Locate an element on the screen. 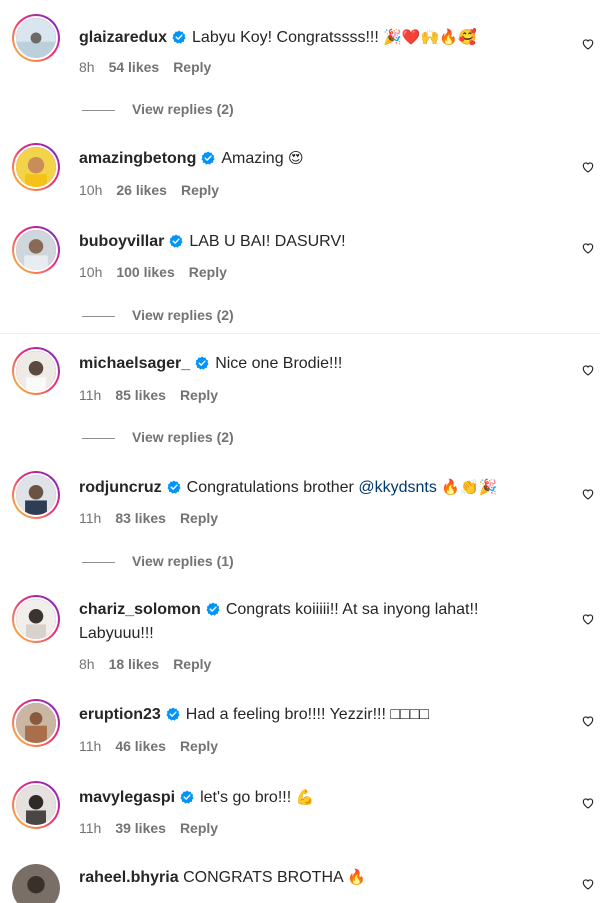 The width and height of the screenshot is (600, 903). comment-text: Labyu Koy! Congratssss!!! is located at coordinates (285, 37).